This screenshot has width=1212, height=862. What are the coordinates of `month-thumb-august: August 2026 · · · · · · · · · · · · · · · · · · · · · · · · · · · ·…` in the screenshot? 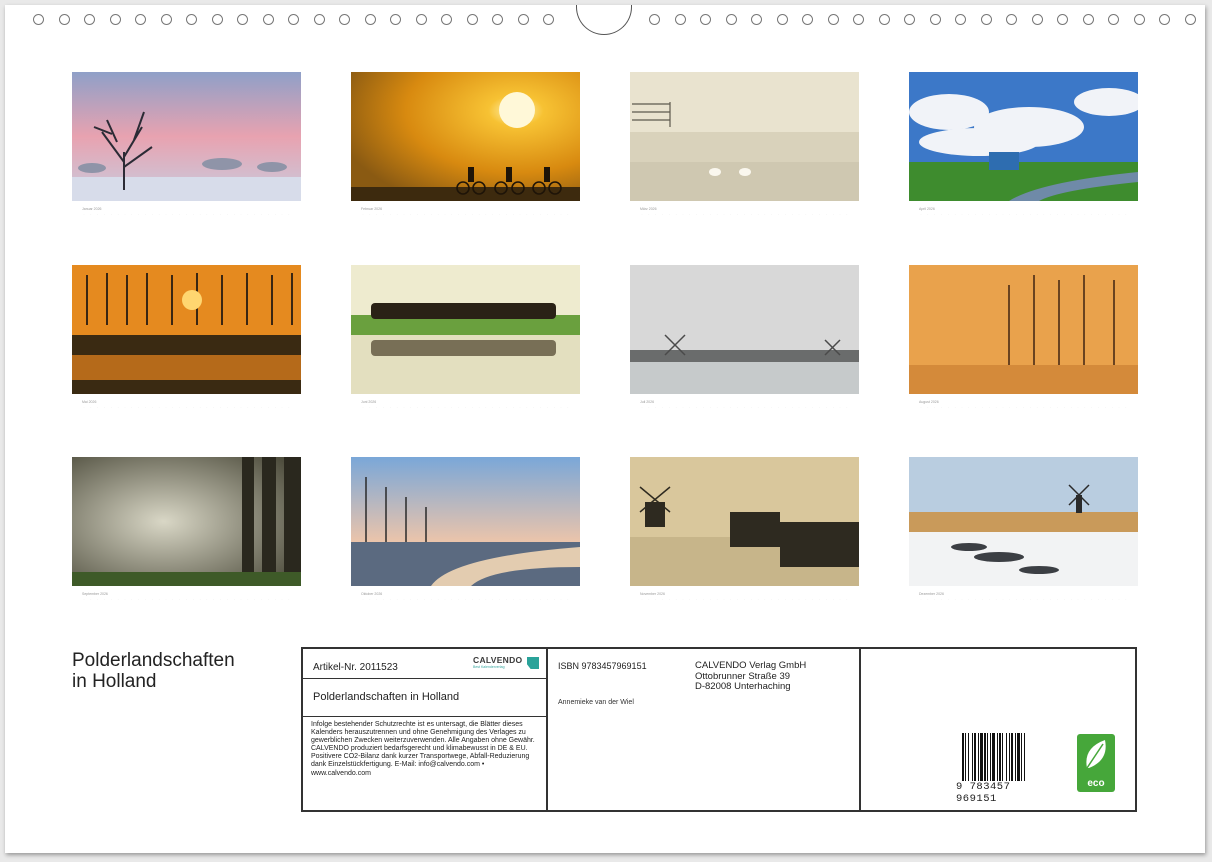 It's located at (1023, 337).